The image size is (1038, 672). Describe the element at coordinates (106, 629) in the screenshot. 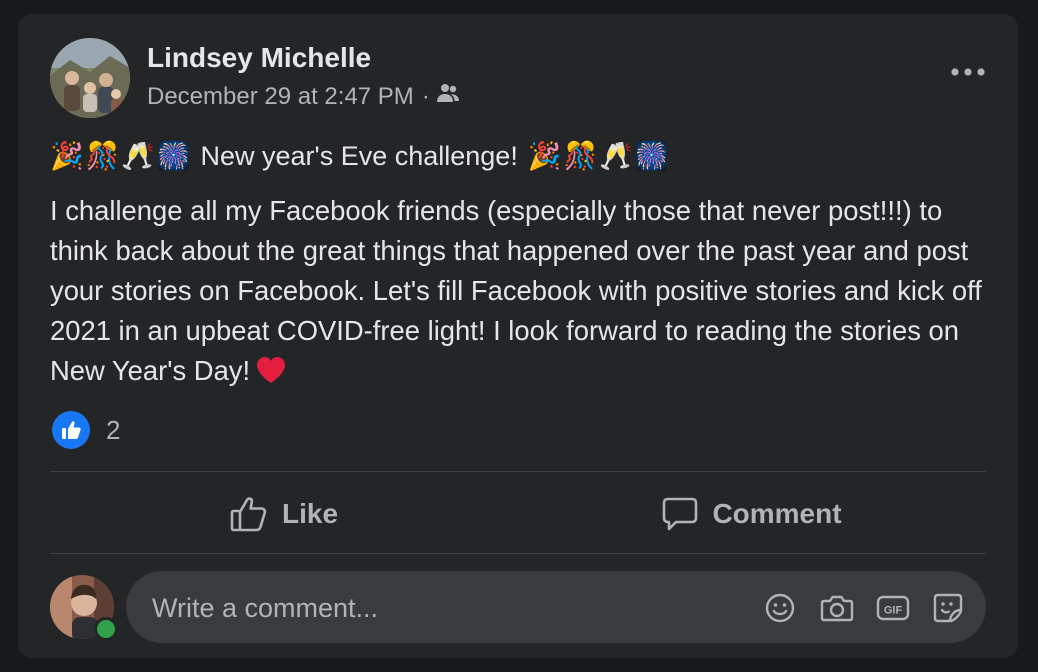

I see `online-status-indicator` at that location.